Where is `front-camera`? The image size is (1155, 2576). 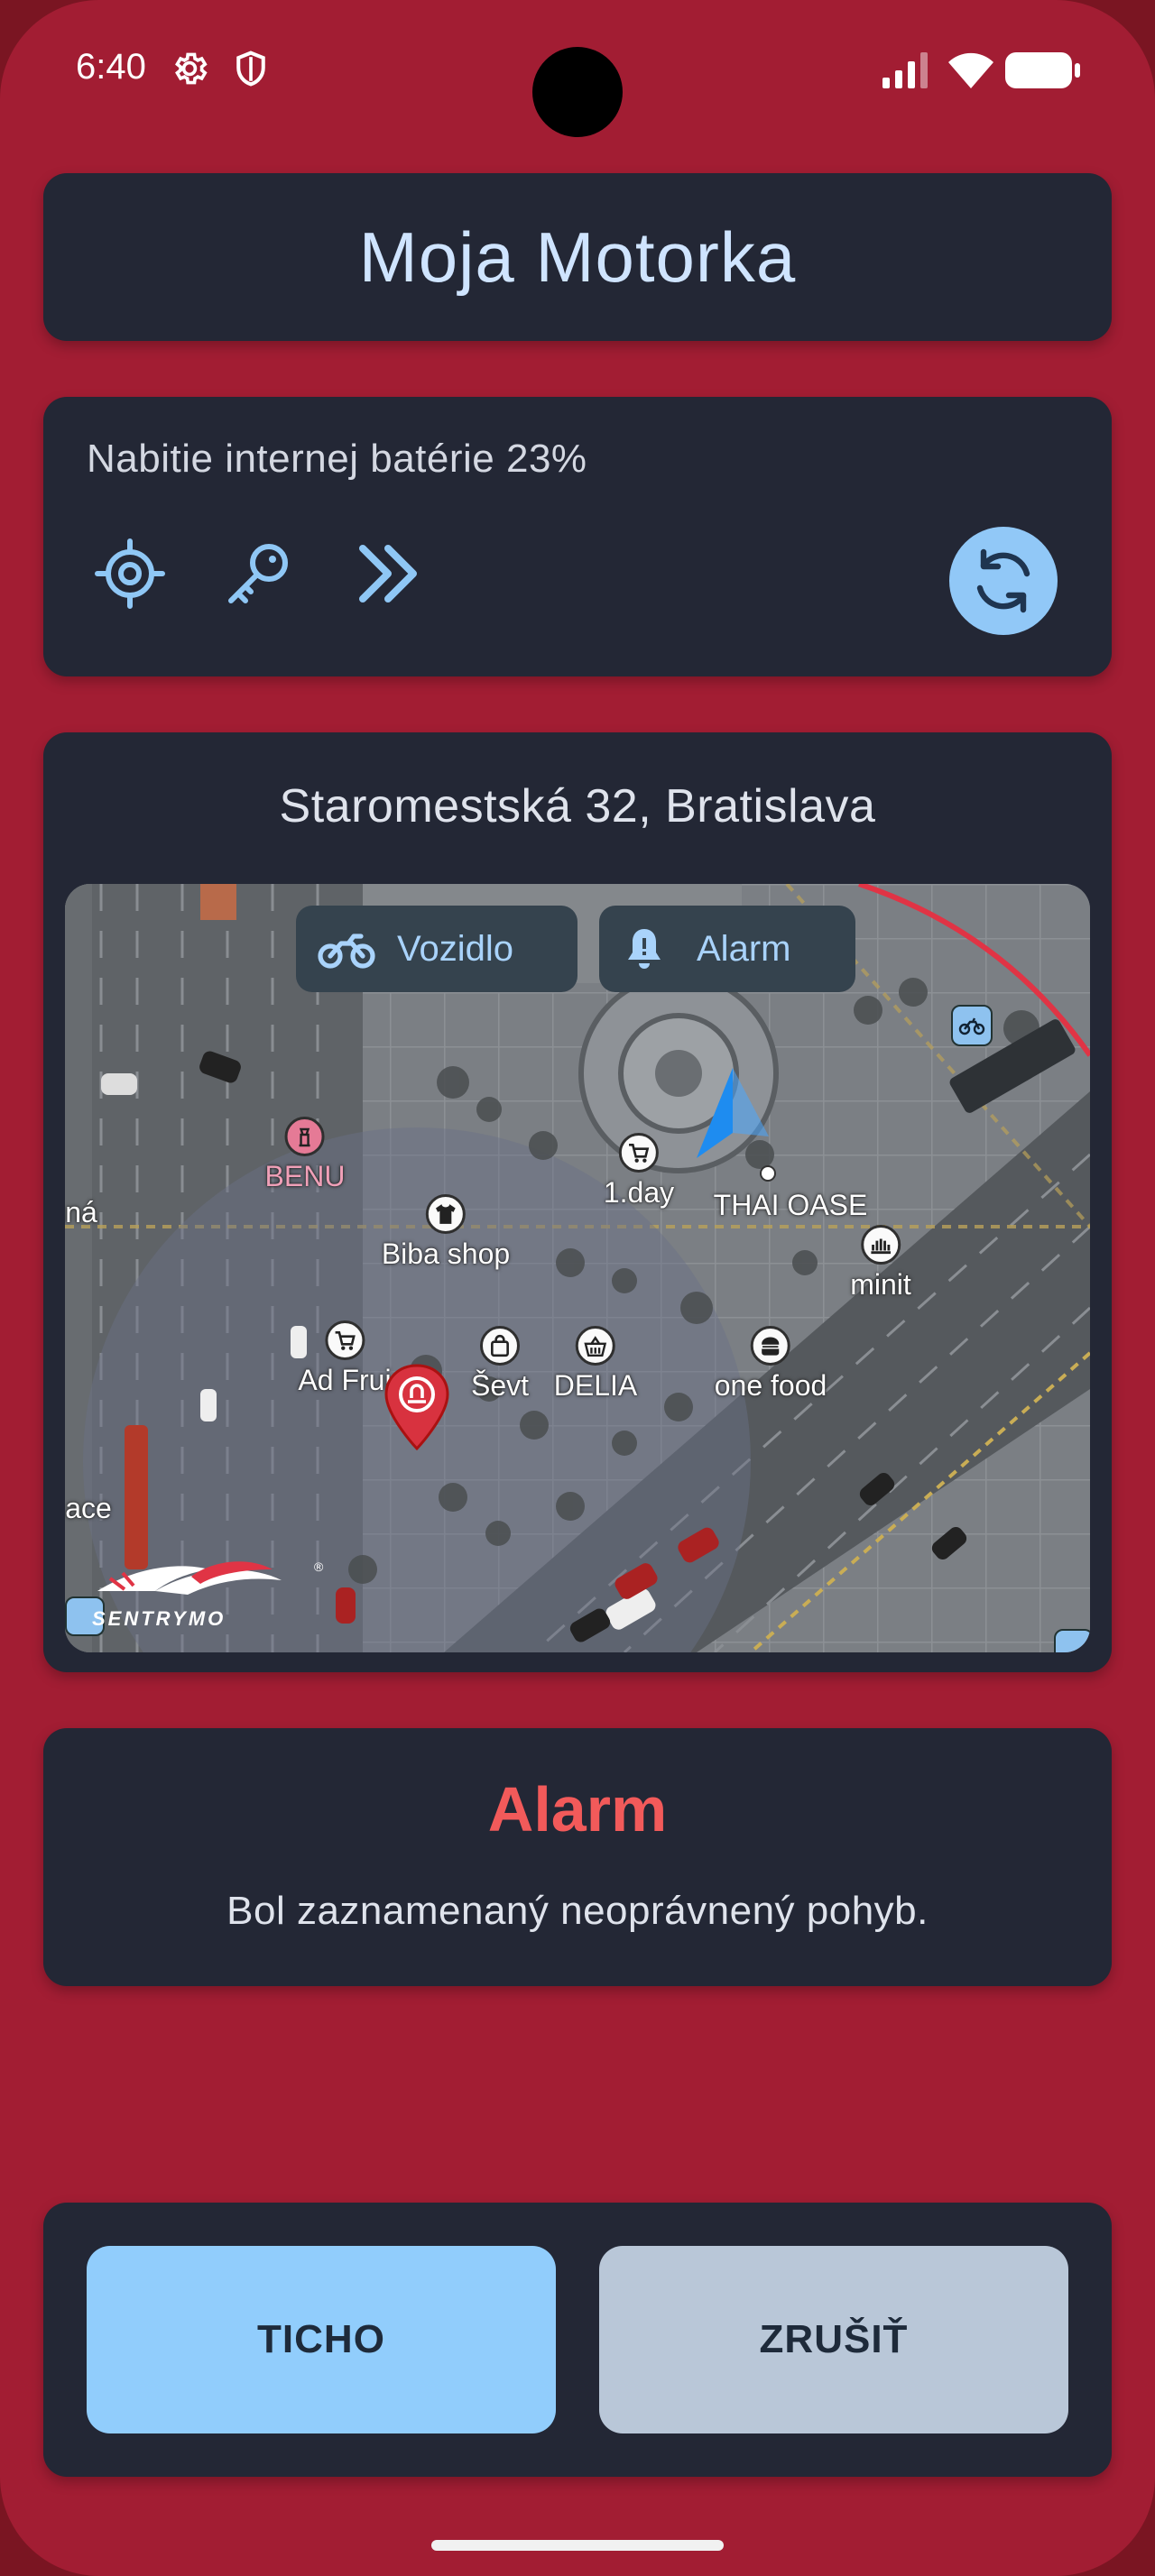 front-camera is located at coordinates (577, 92).